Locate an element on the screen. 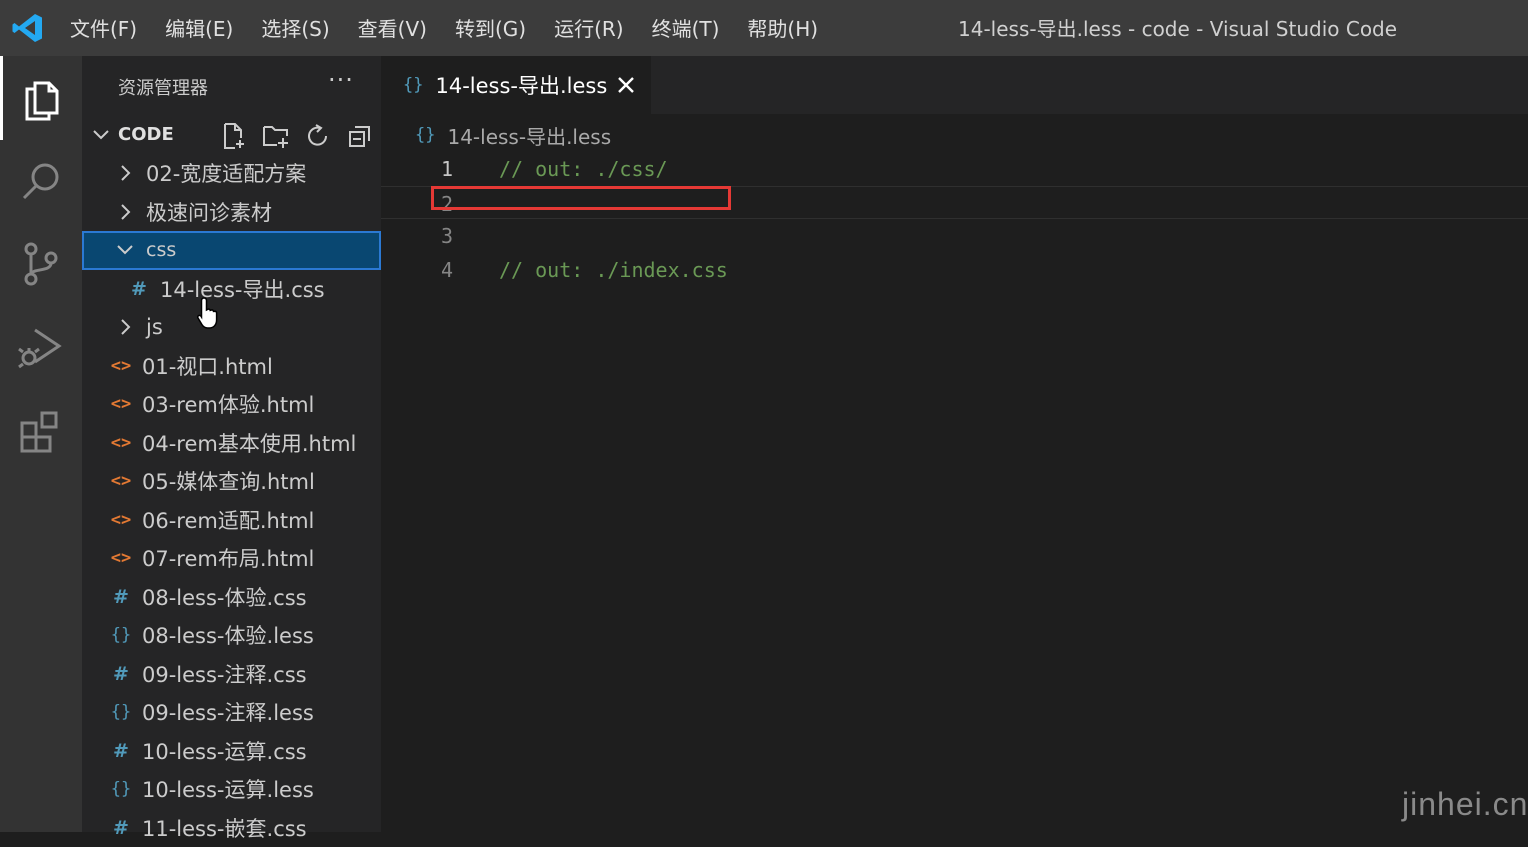  tree-item-label: 10-less-运算.less is located at coordinates (228, 789).